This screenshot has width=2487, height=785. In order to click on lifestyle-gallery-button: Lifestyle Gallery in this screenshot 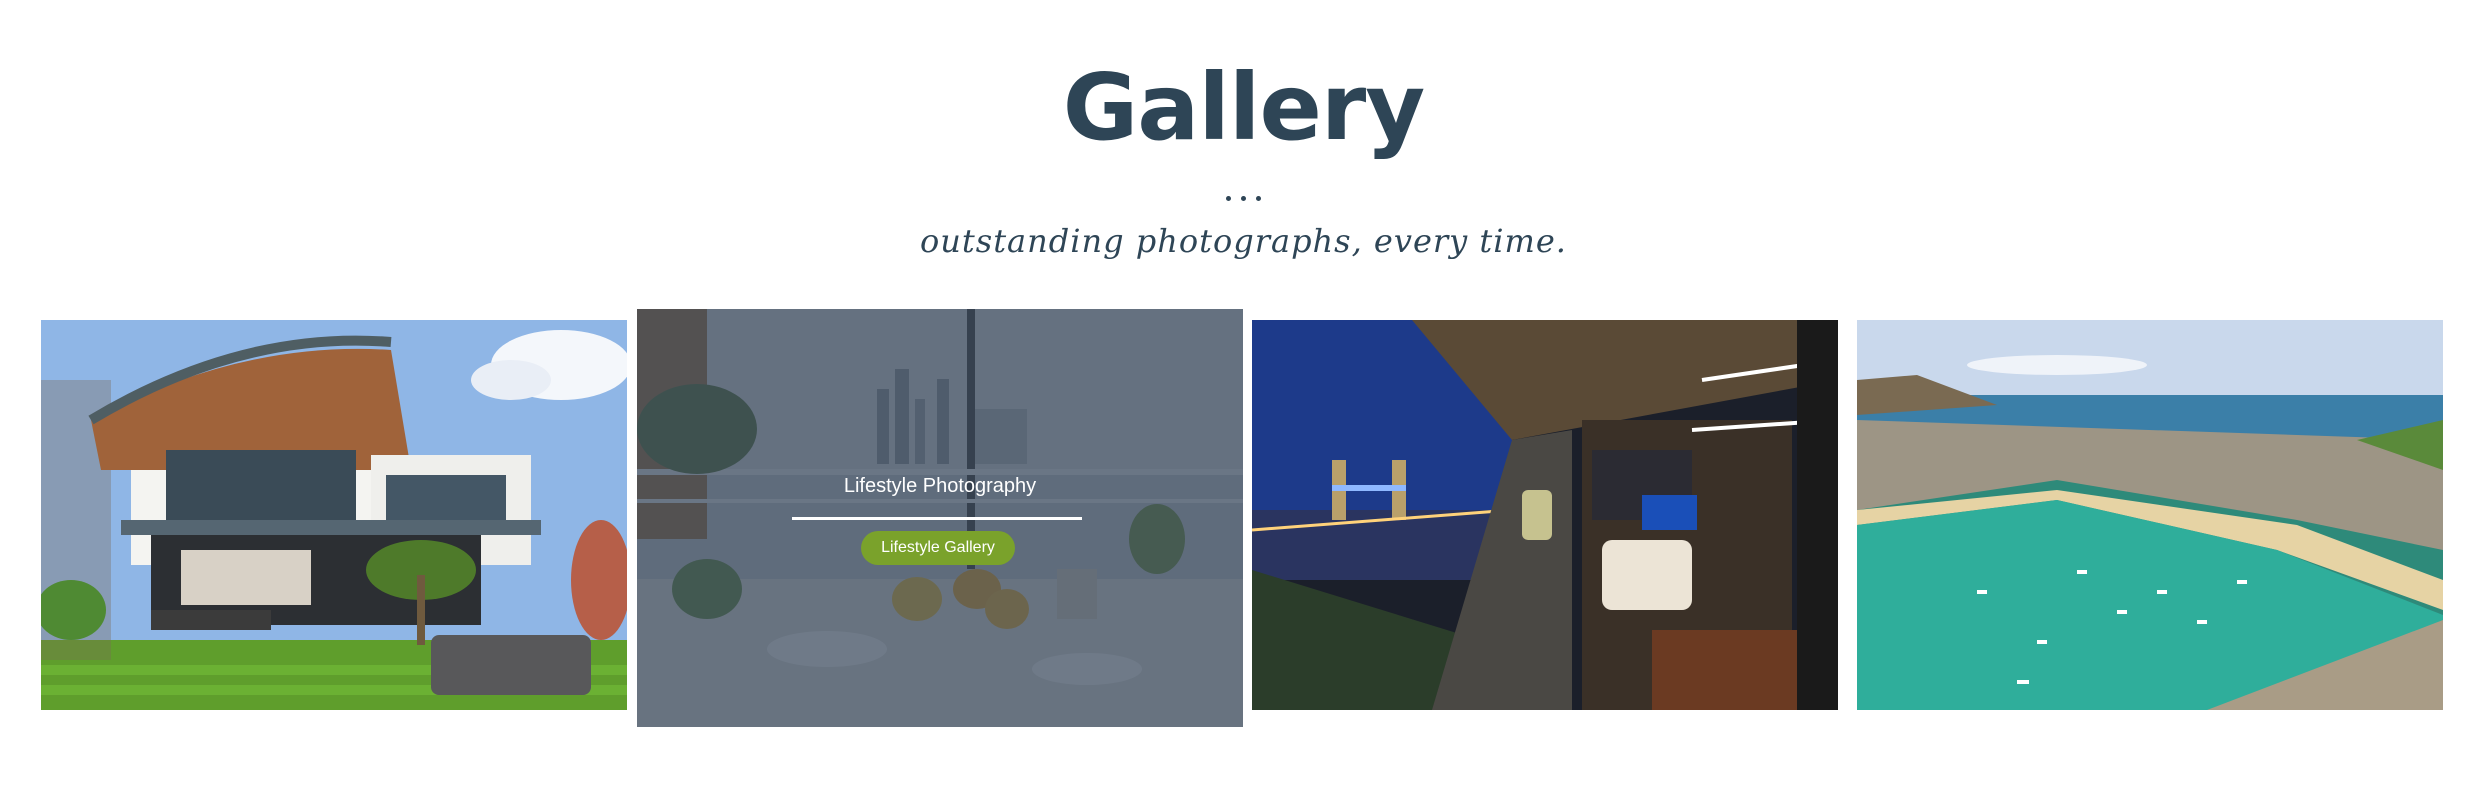, I will do `click(938, 548)`.